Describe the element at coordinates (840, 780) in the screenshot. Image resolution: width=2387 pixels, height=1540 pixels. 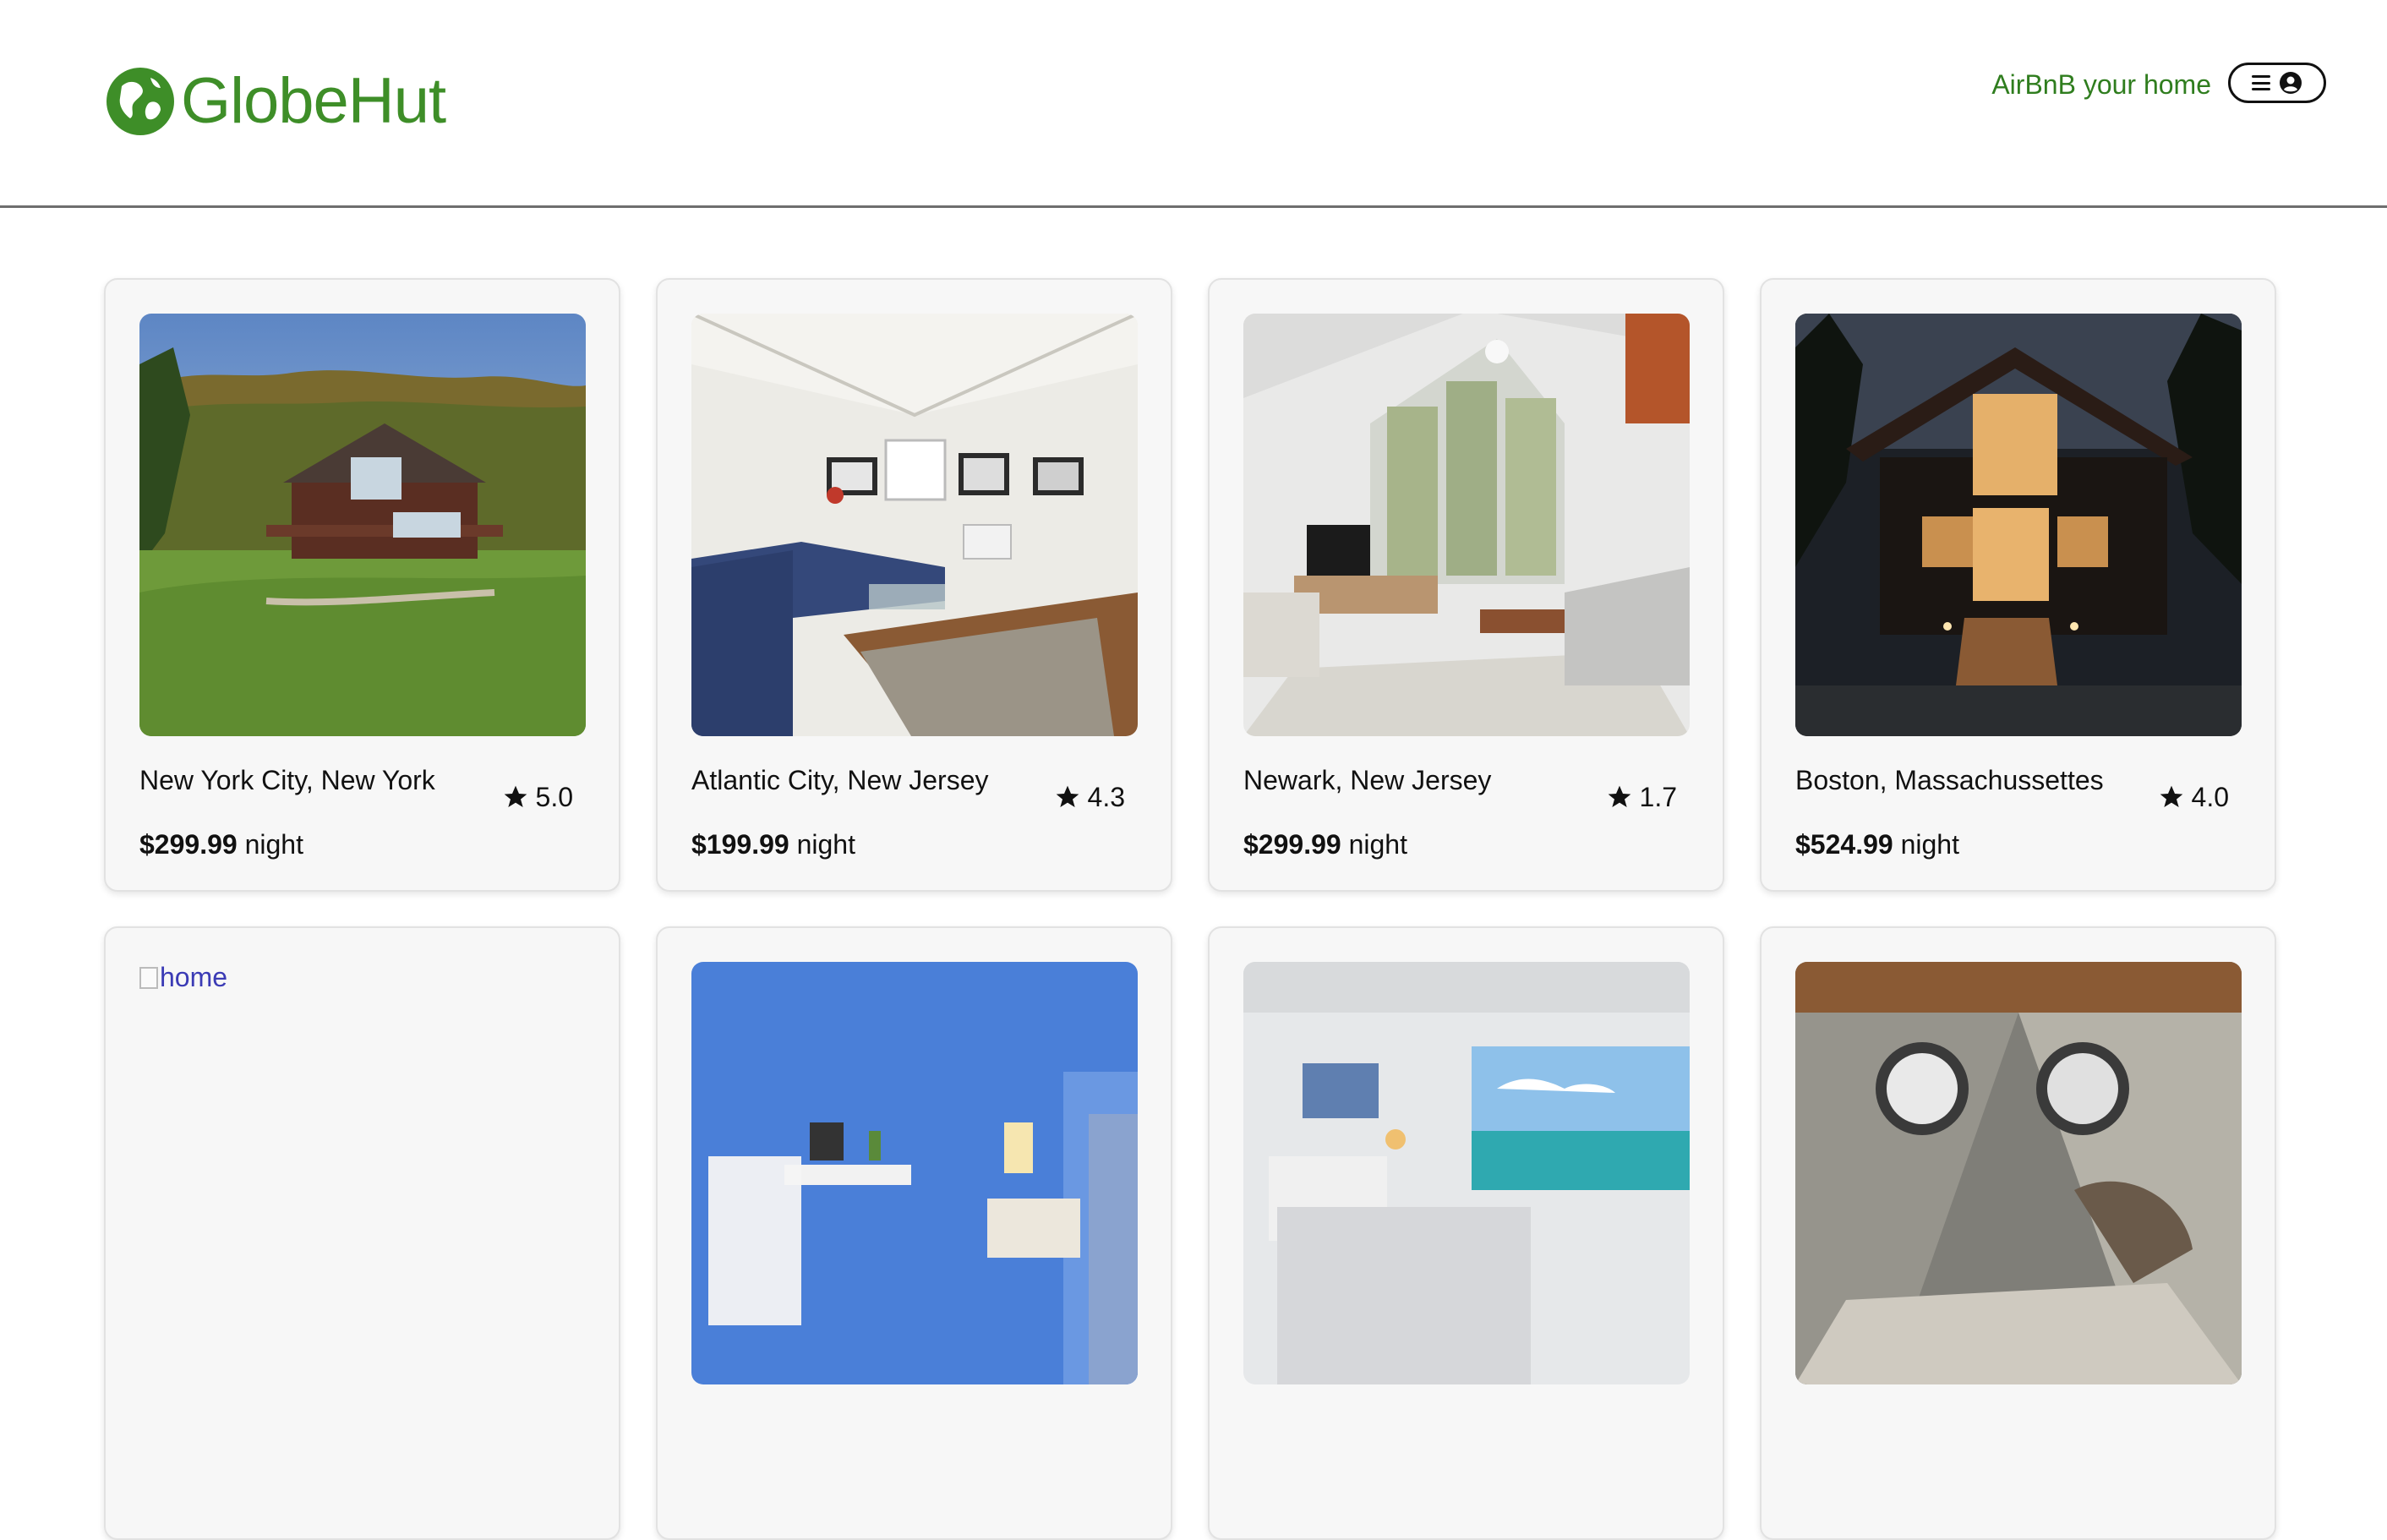
I see `listing-location: Atlantic City, New Jersey` at that location.